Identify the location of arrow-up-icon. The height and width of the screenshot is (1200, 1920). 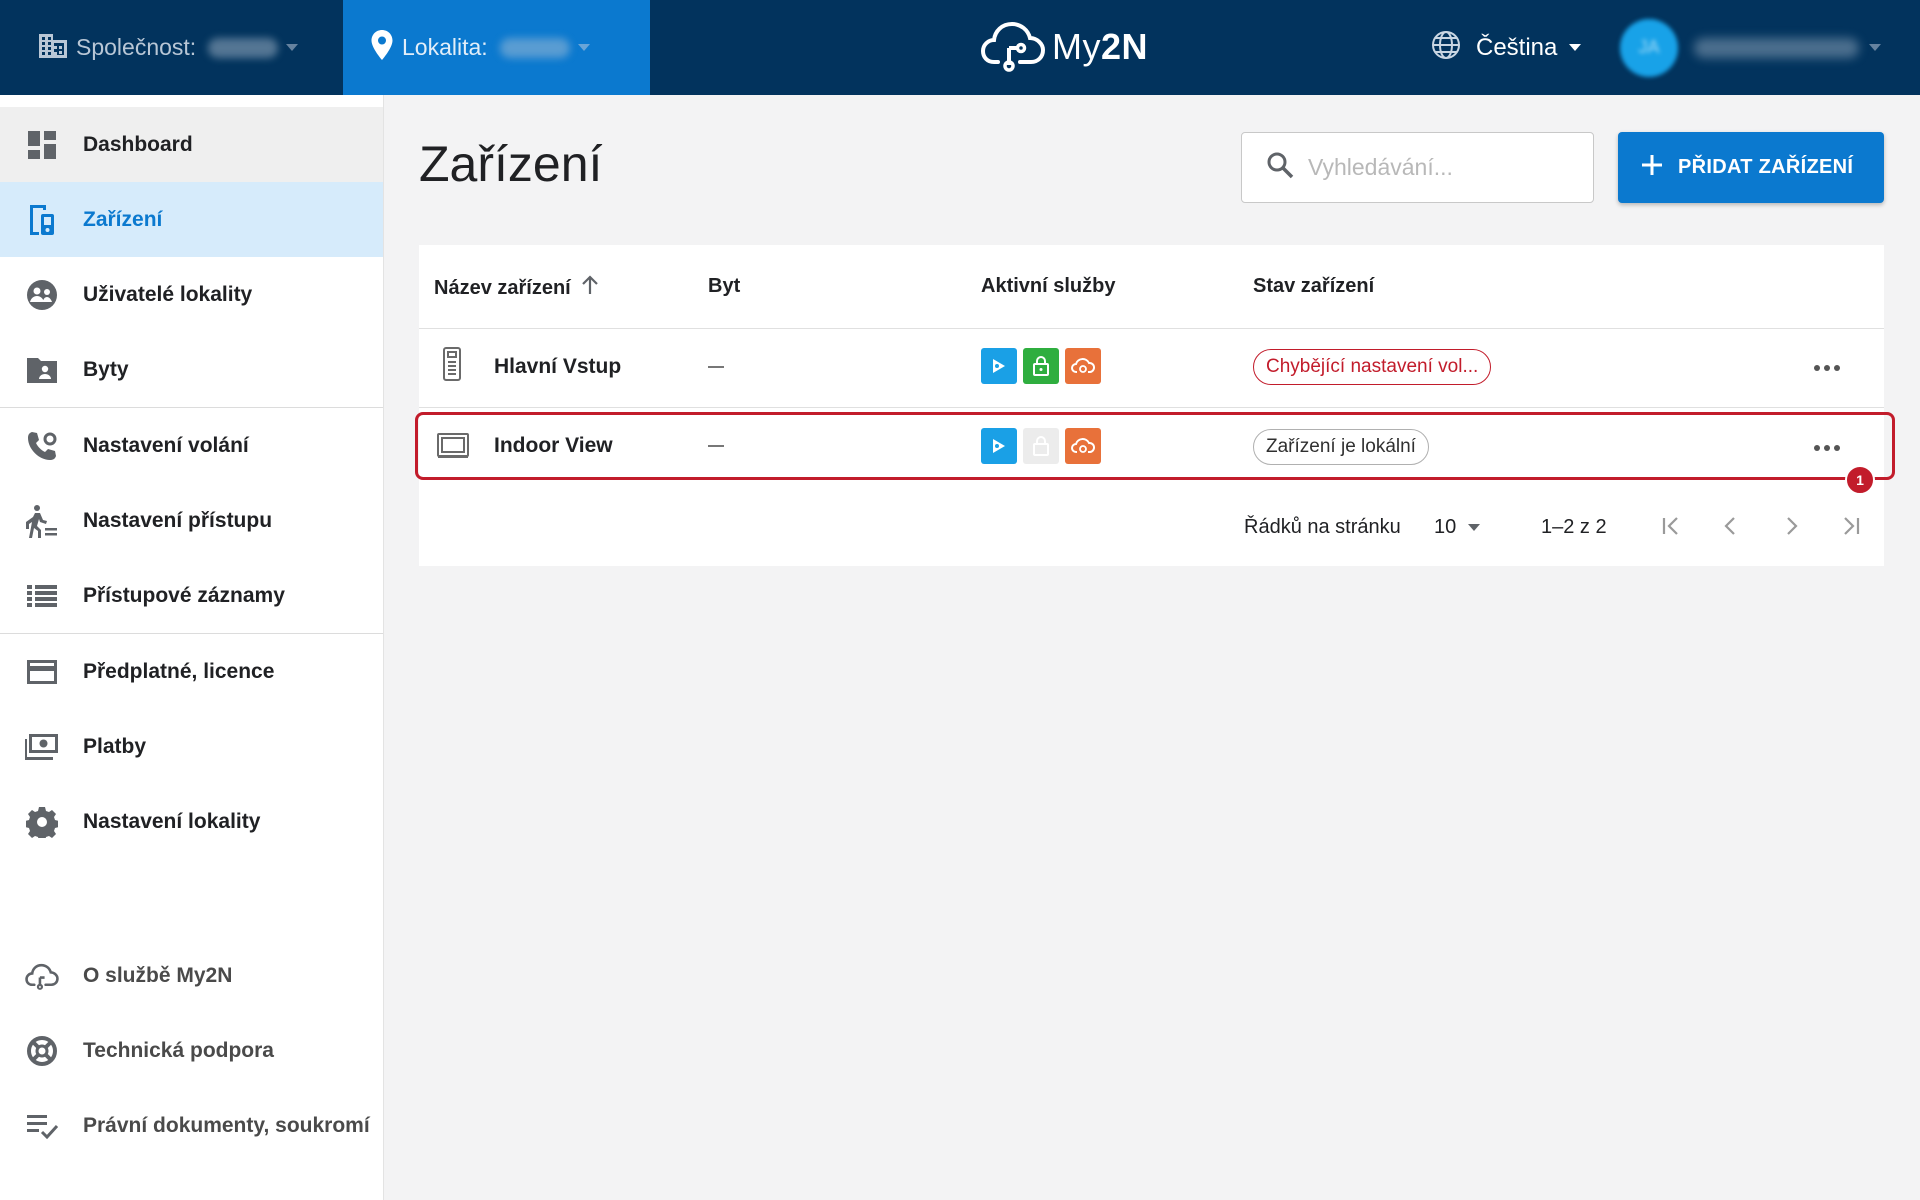
(590, 288).